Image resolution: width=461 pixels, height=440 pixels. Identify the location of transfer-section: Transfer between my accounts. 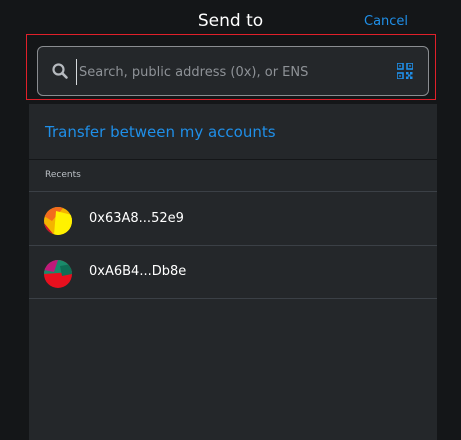
(233, 132).